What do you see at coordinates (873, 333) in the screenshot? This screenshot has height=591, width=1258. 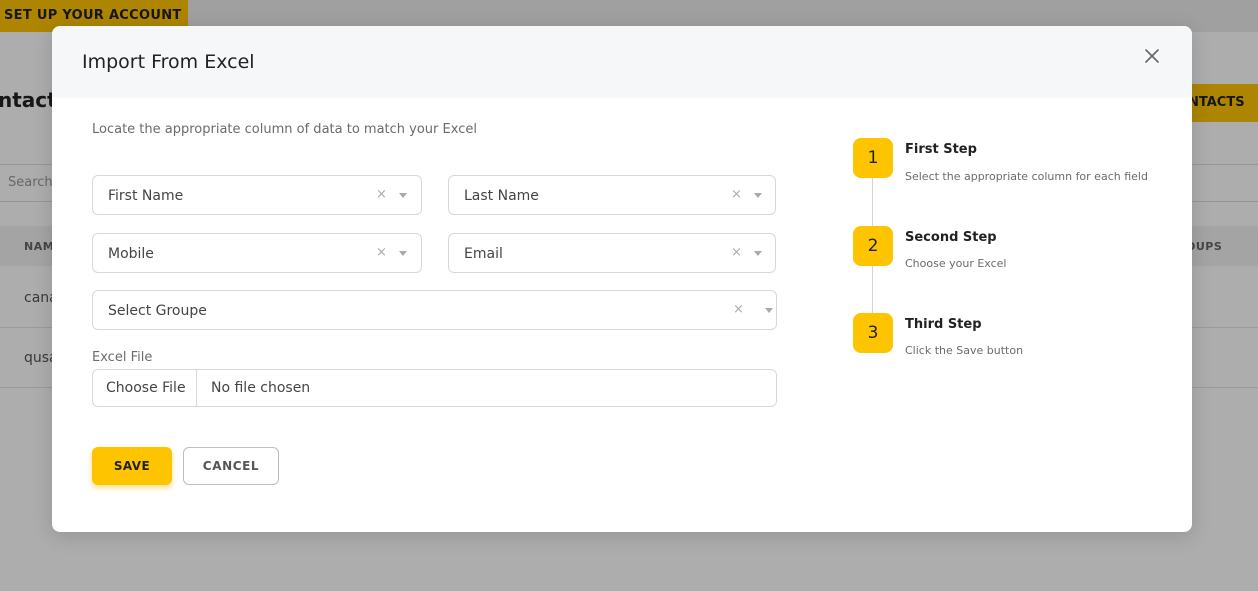 I see `step-3-number: 3` at bounding box center [873, 333].